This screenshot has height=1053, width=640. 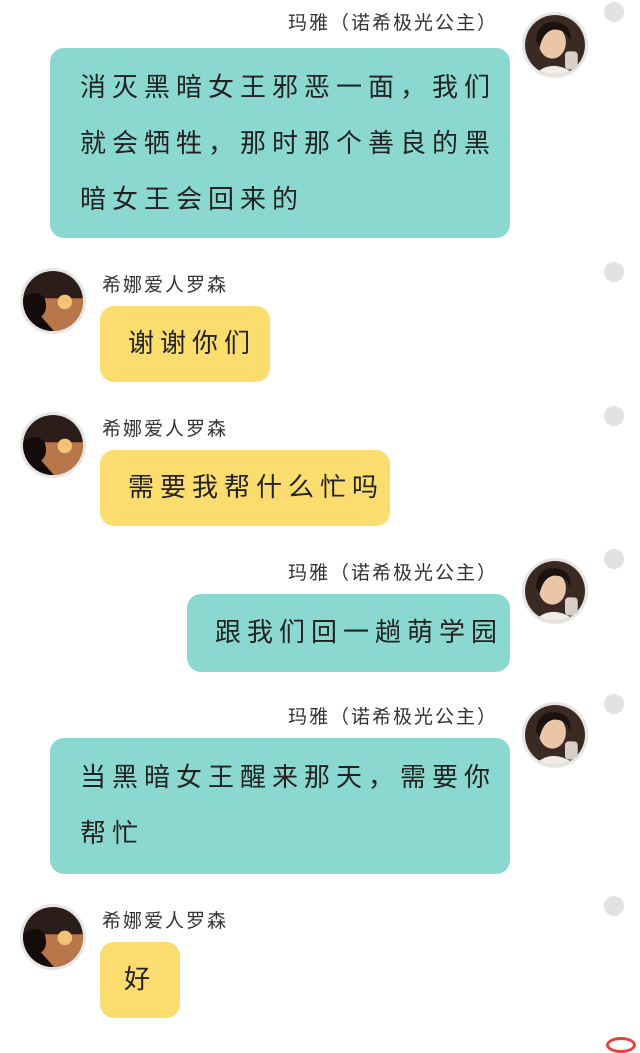 I want to click on message-line: 好, so click(x=140, y=980).